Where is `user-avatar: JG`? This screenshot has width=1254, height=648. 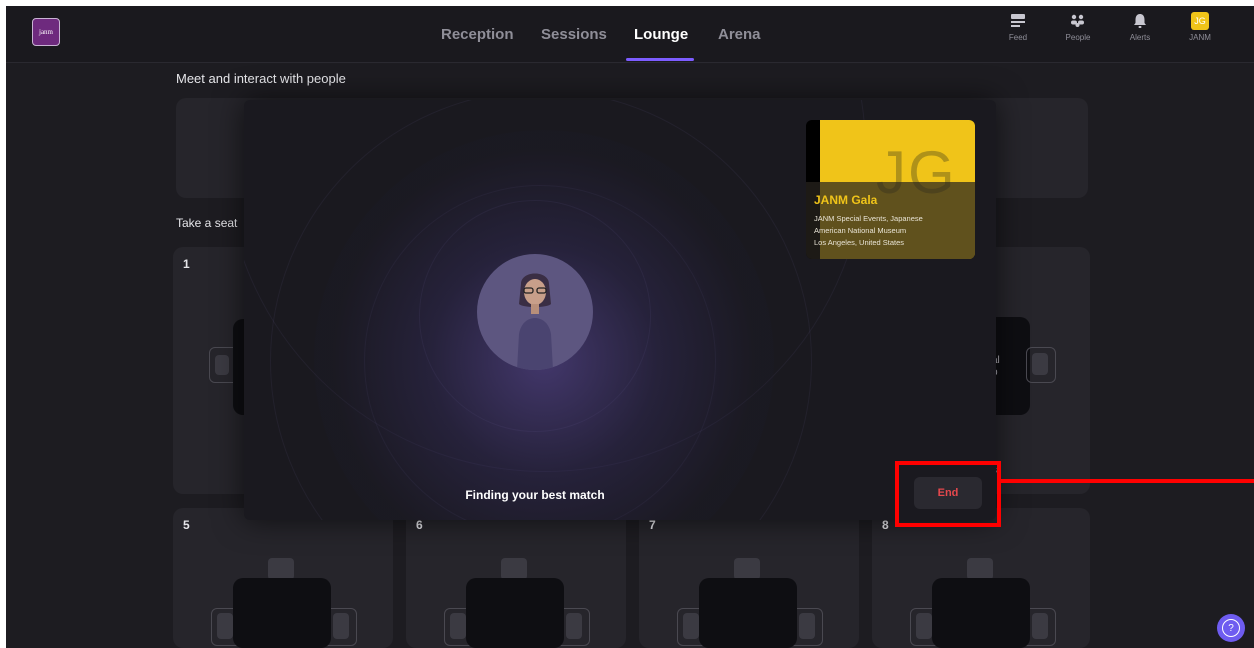 user-avatar: JG is located at coordinates (1200, 21).